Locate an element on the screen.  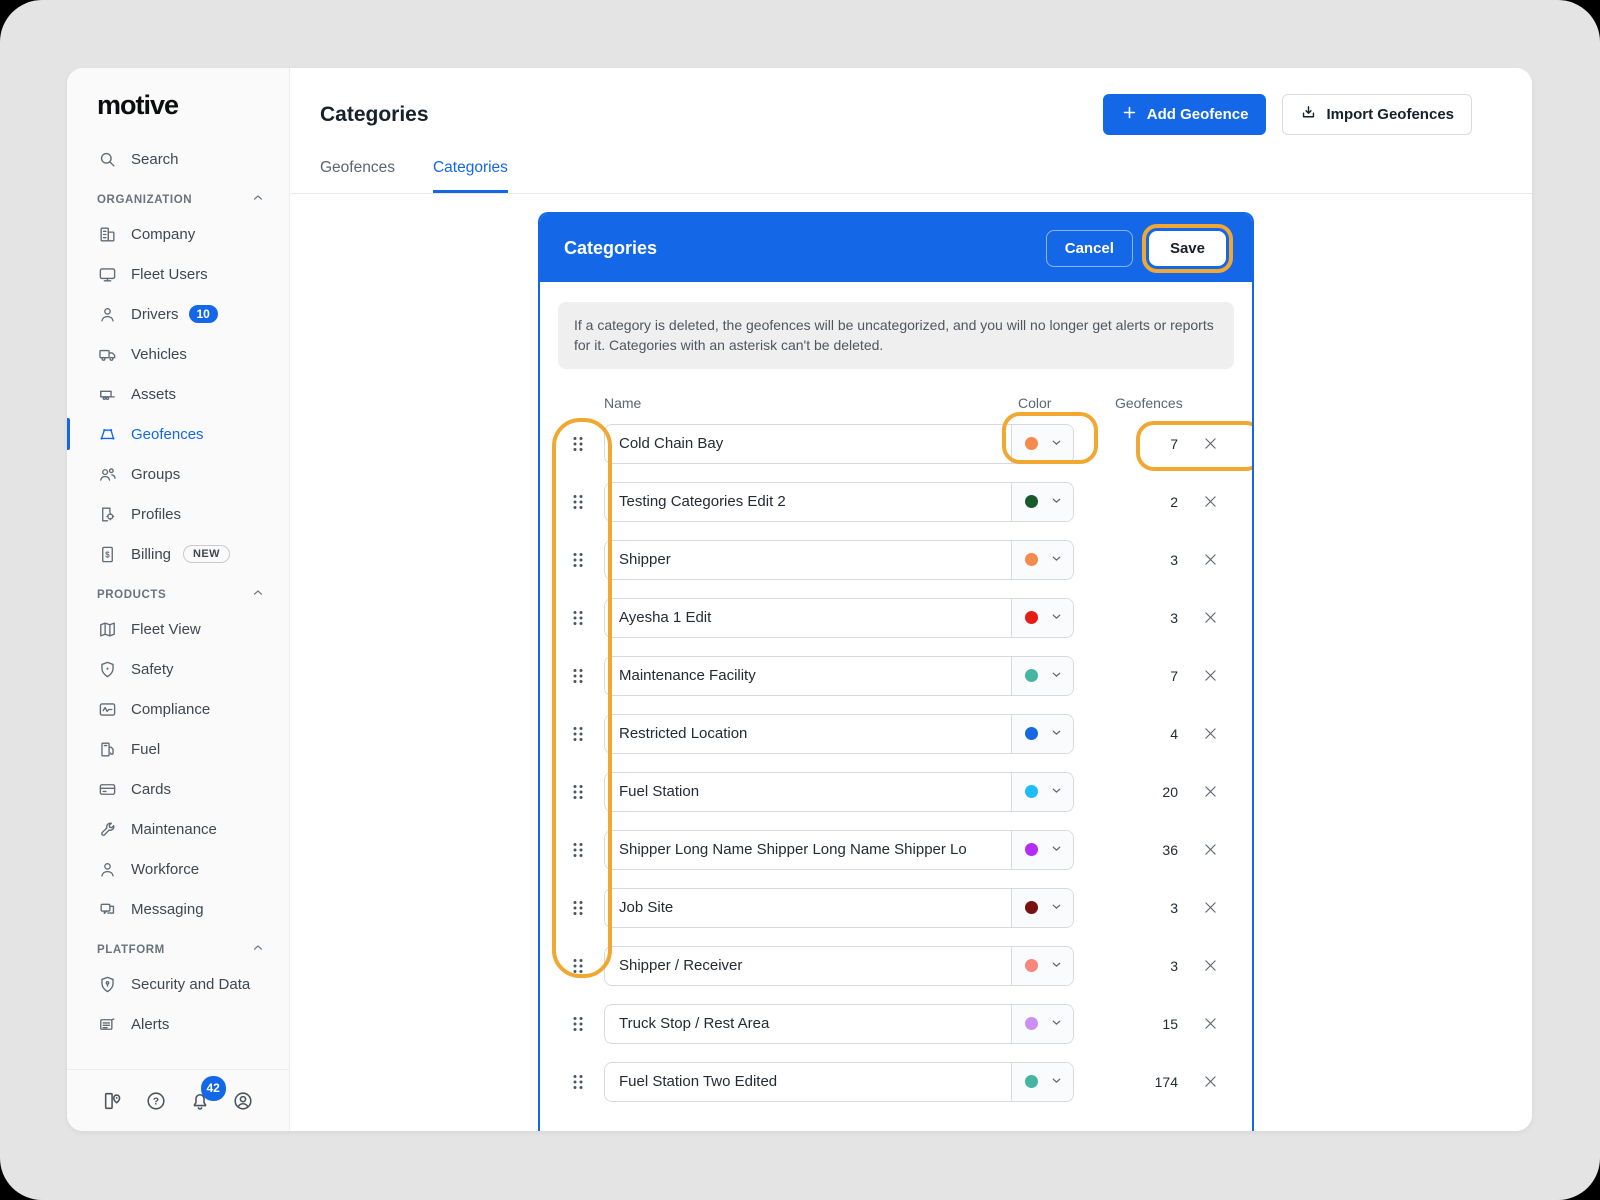
category-row: 15 is located at coordinates (896, 1023).